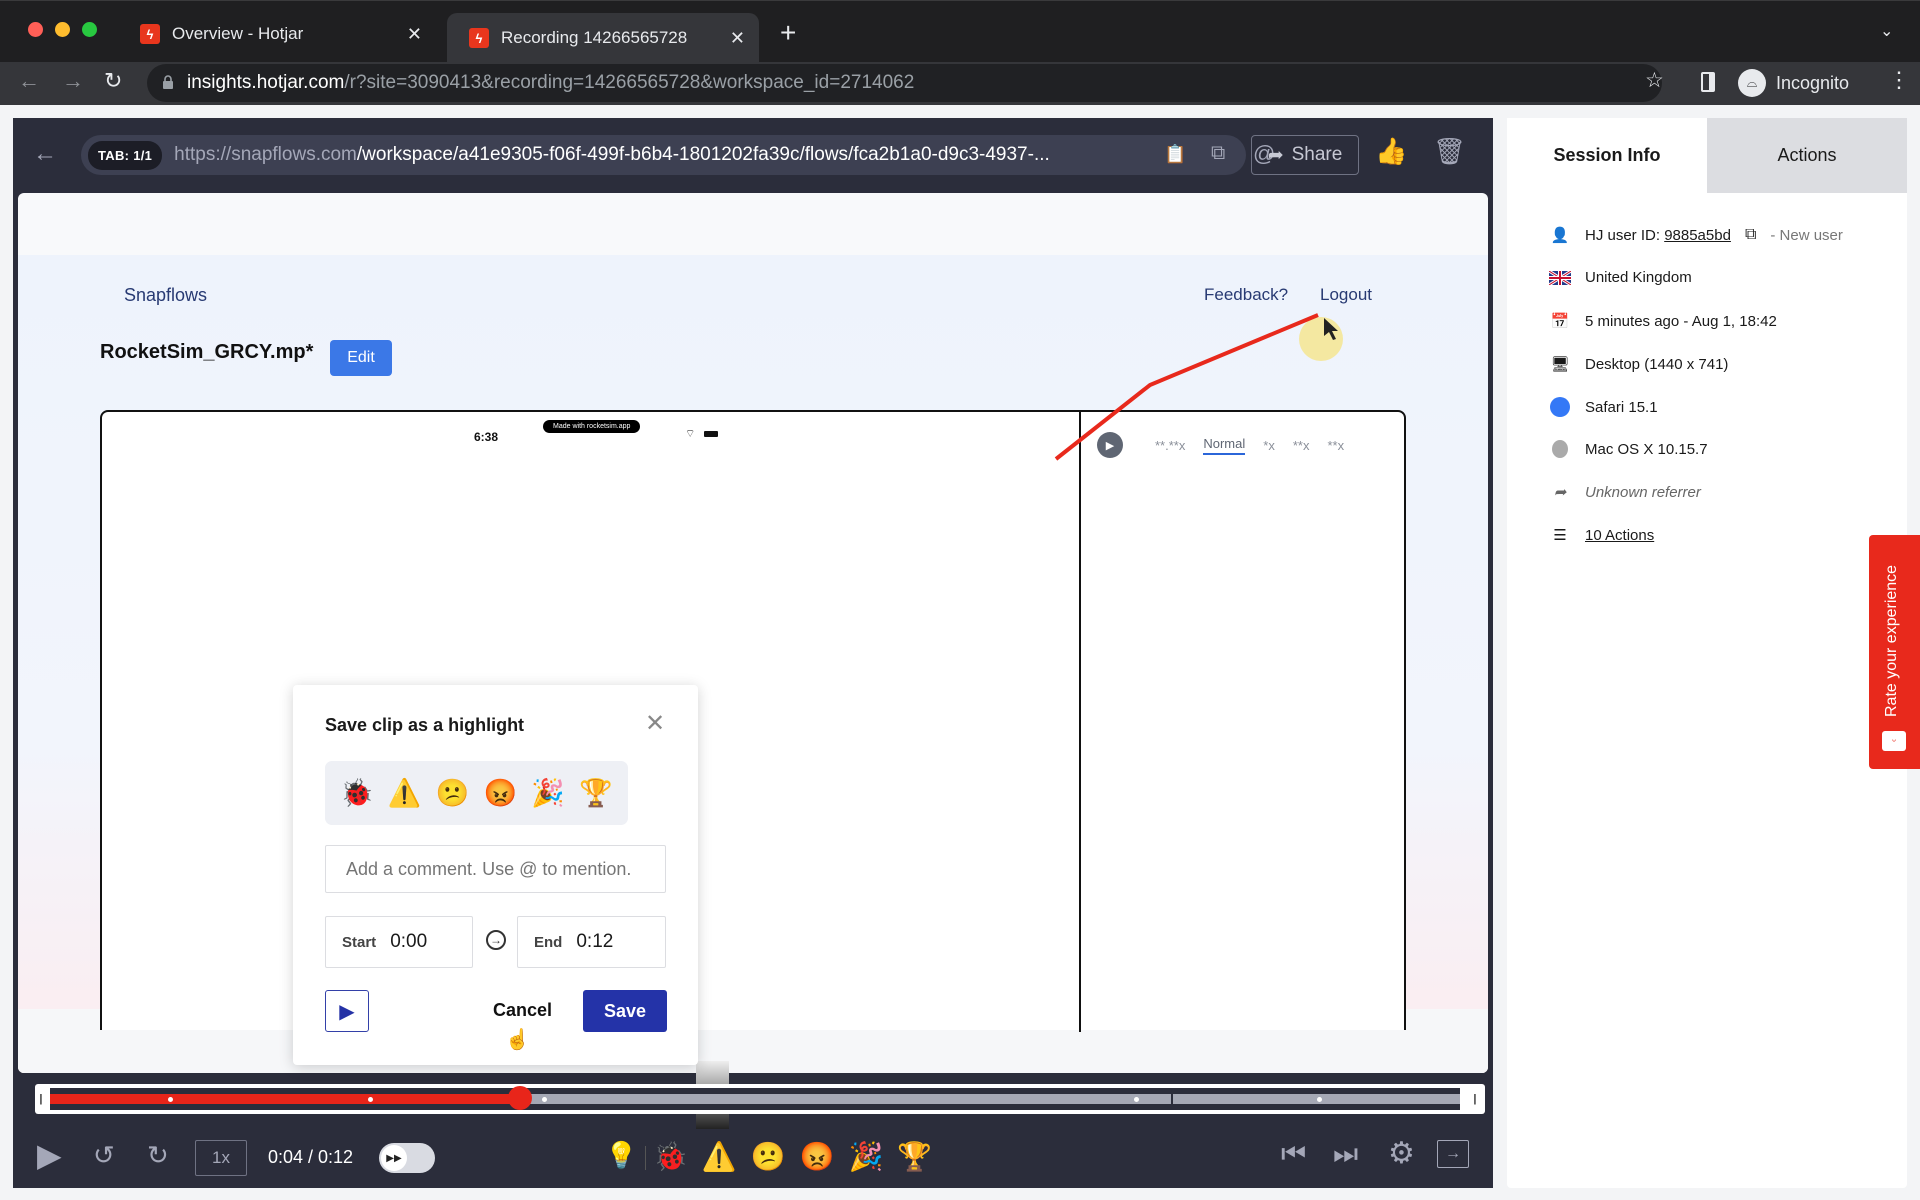  Describe the element at coordinates (1391, 151) in the screenshot. I see `thumbs-up-down-icon: 👍` at that location.